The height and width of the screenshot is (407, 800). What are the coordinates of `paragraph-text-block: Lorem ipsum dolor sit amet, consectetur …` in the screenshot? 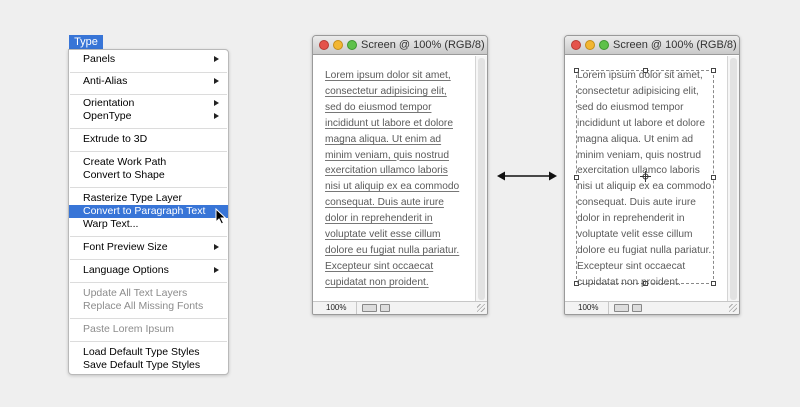 It's located at (647, 179).